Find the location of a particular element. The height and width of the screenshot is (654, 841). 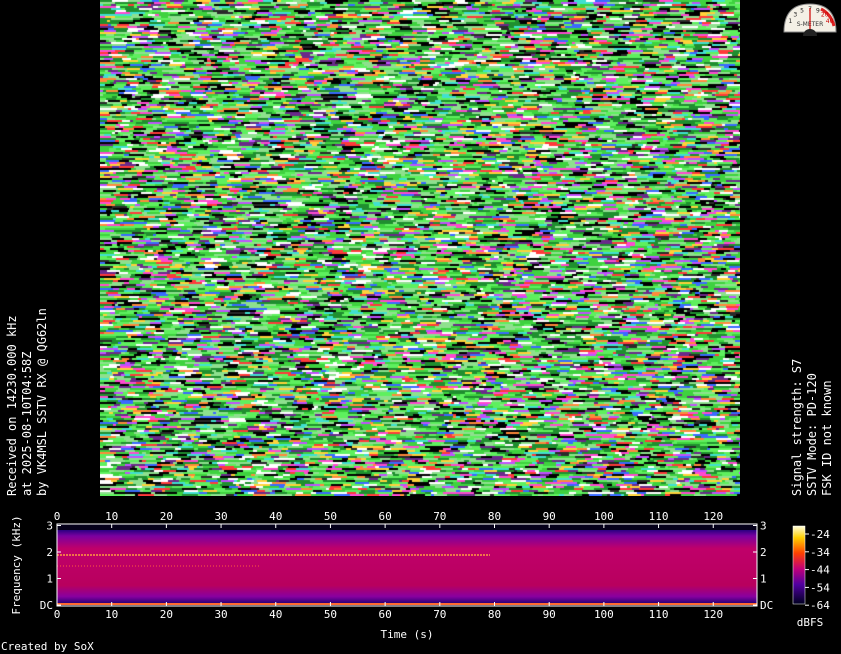

x-tick-label-bottom: 120 is located at coordinates (713, 614).